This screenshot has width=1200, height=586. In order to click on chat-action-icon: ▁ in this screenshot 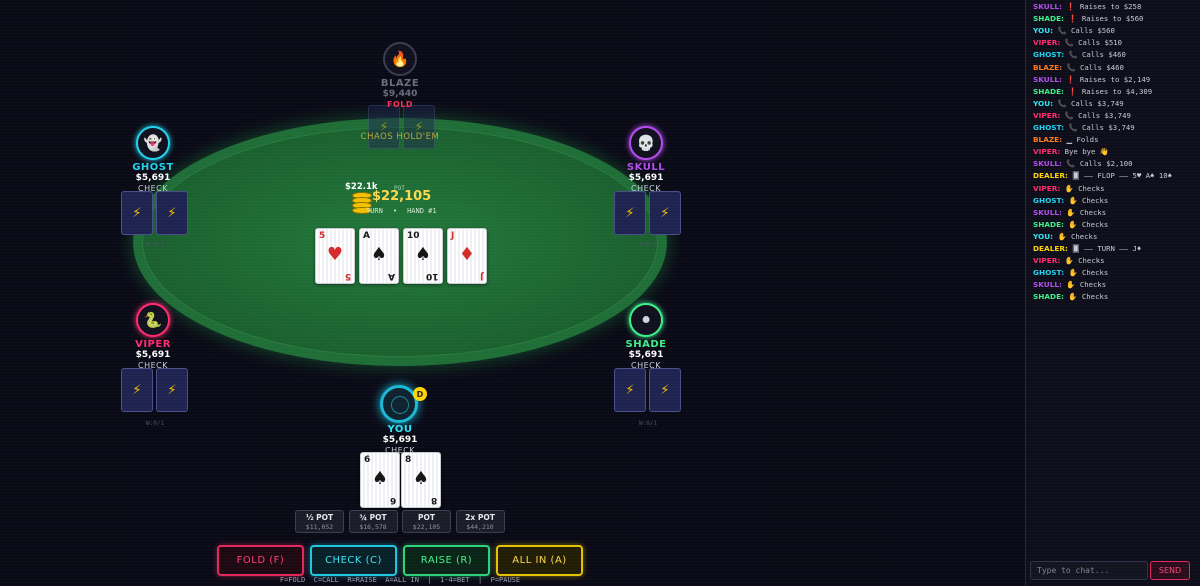, I will do `click(1069, 140)`.